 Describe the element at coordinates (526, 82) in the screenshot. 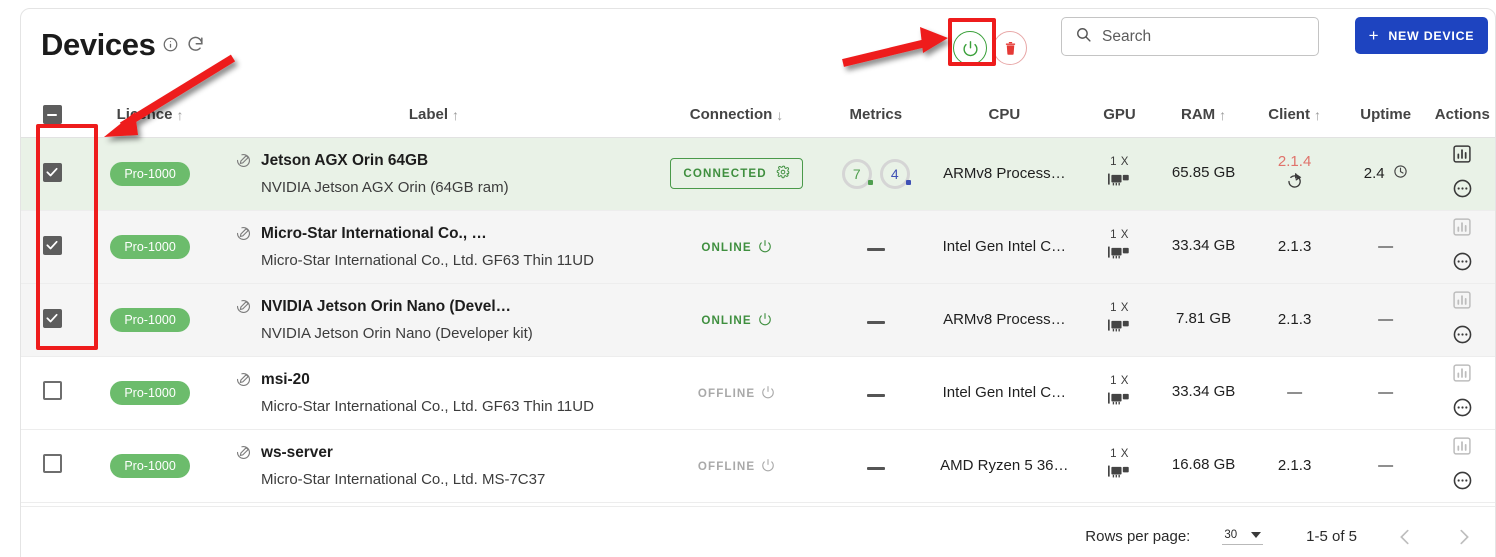

I see `annotation-arrow-to-checkboxes` at that location.